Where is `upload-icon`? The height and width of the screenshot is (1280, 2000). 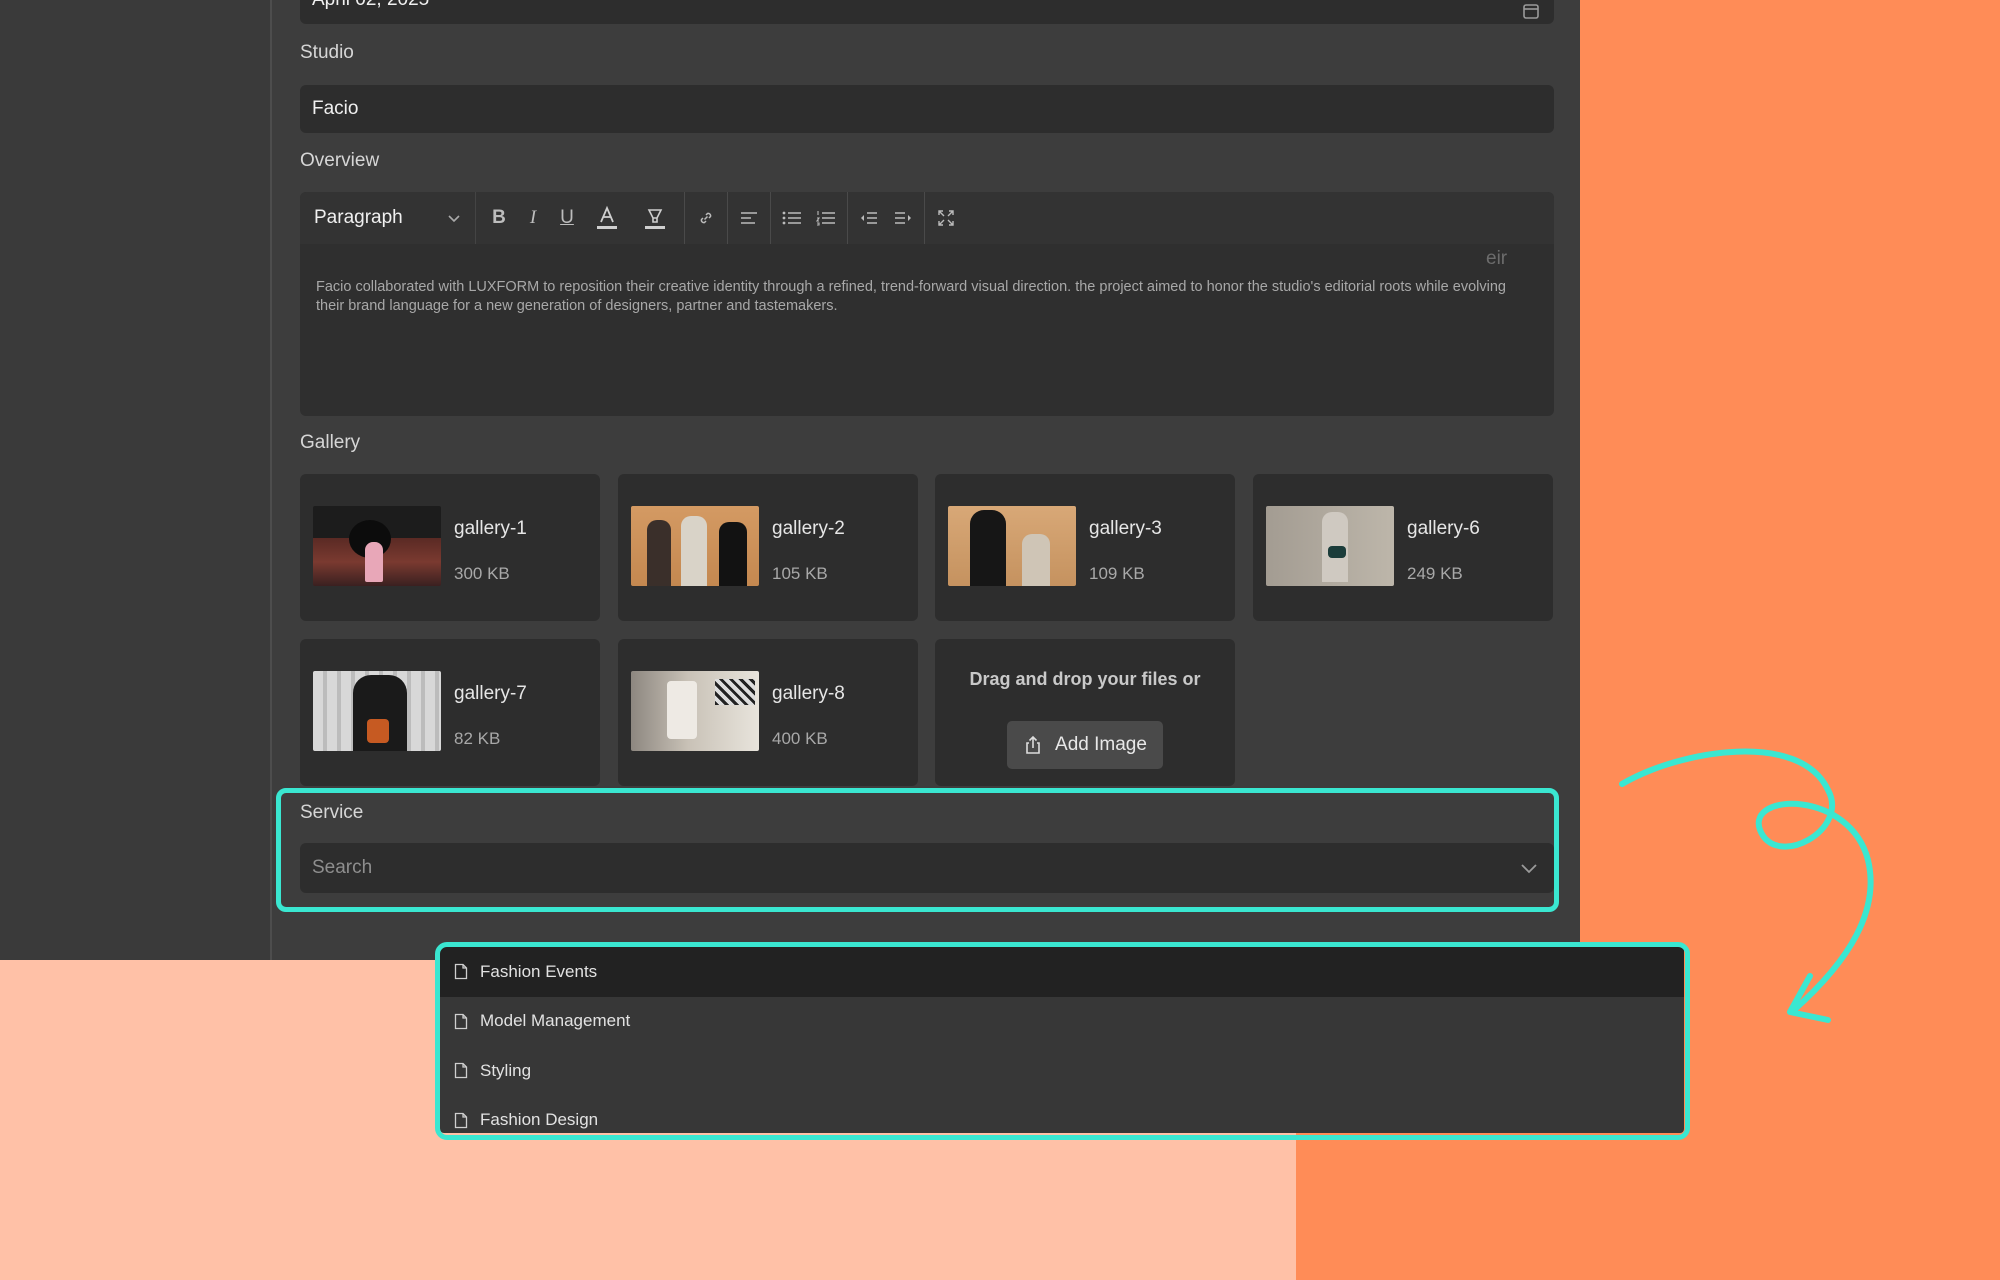
upload-icon is located at coordinates (1033, 744).